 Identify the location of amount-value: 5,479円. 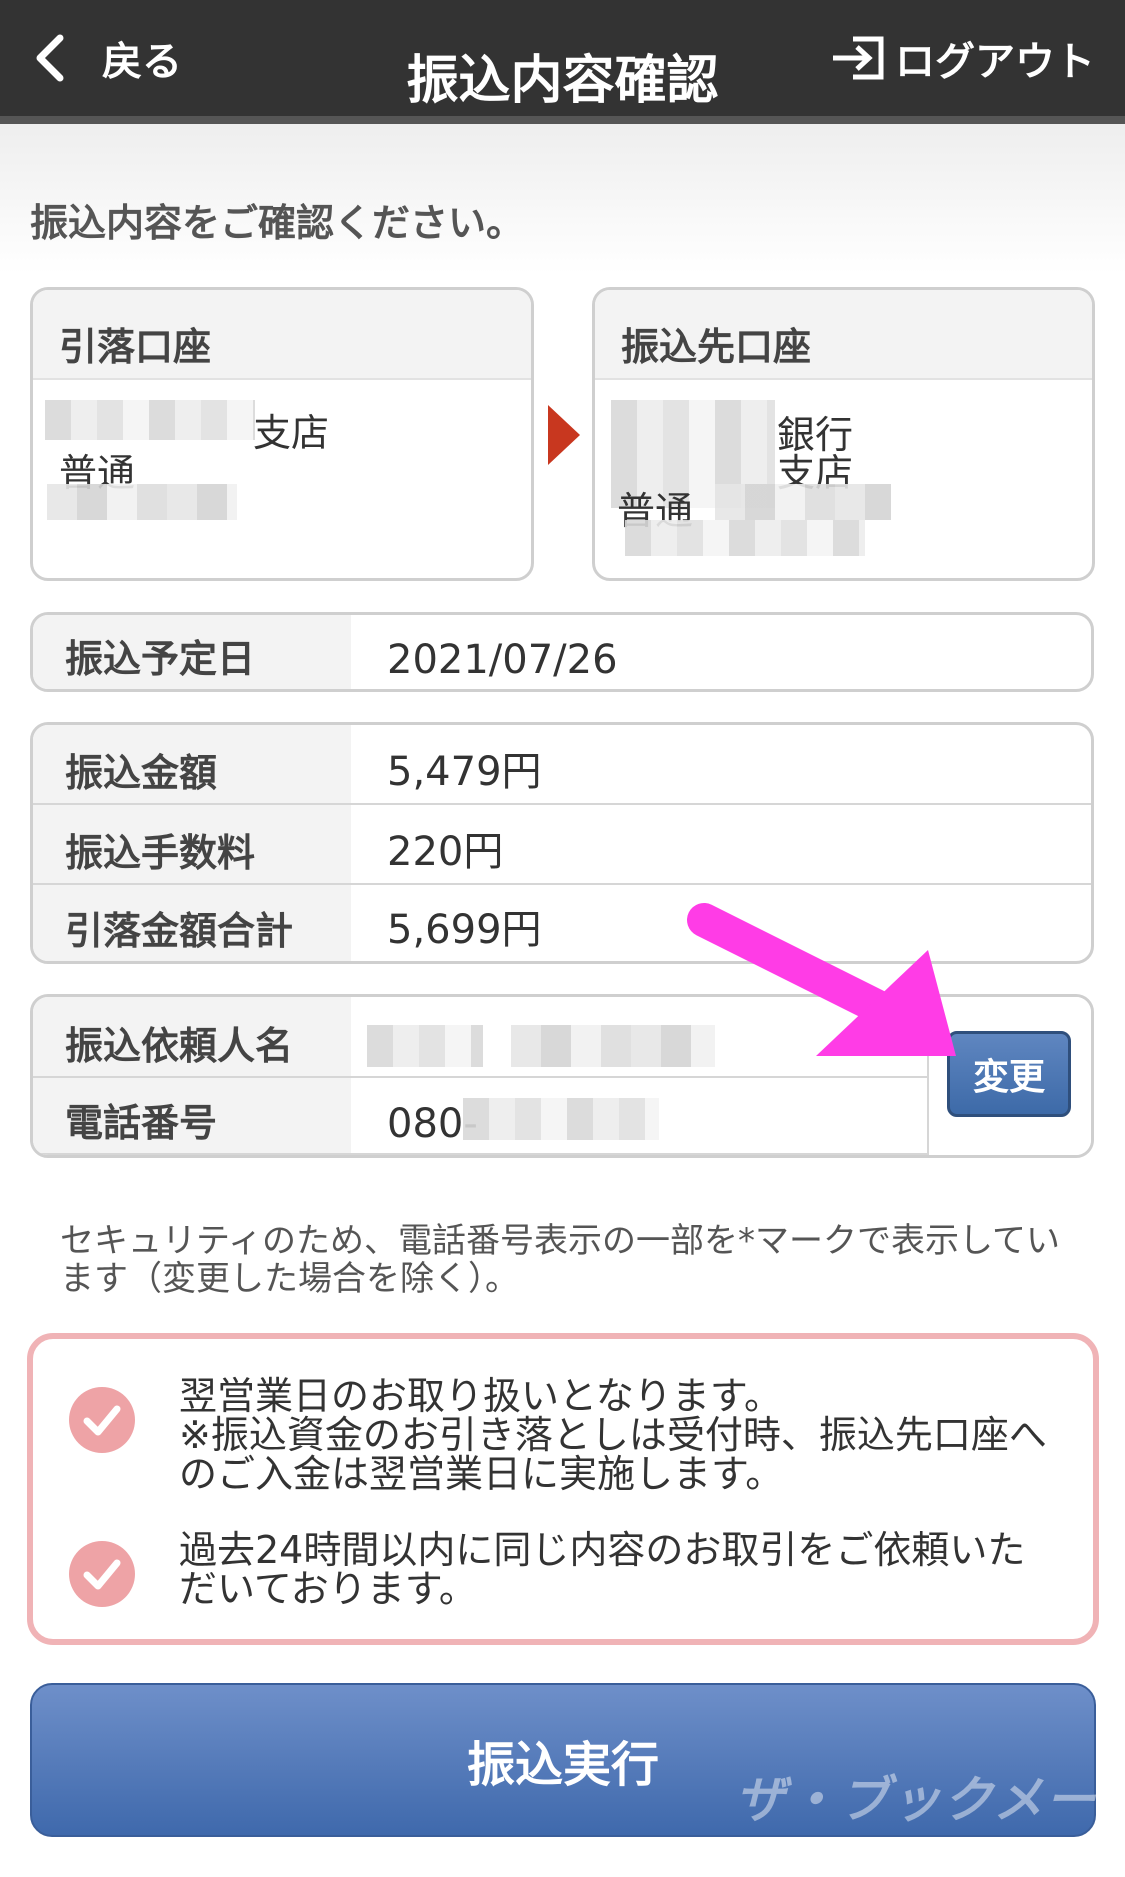
(464, 772).